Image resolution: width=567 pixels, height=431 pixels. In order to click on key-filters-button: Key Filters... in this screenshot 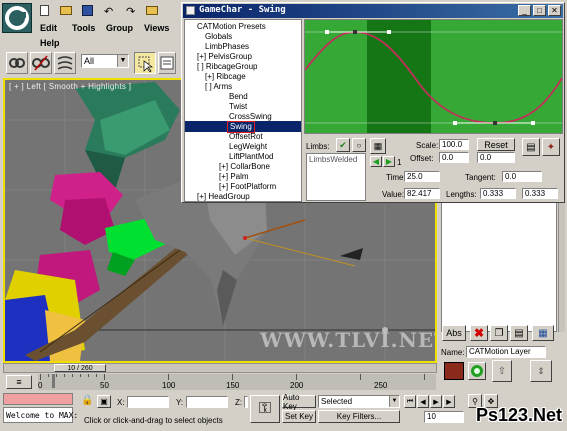, I will do `click(359, 416)`.